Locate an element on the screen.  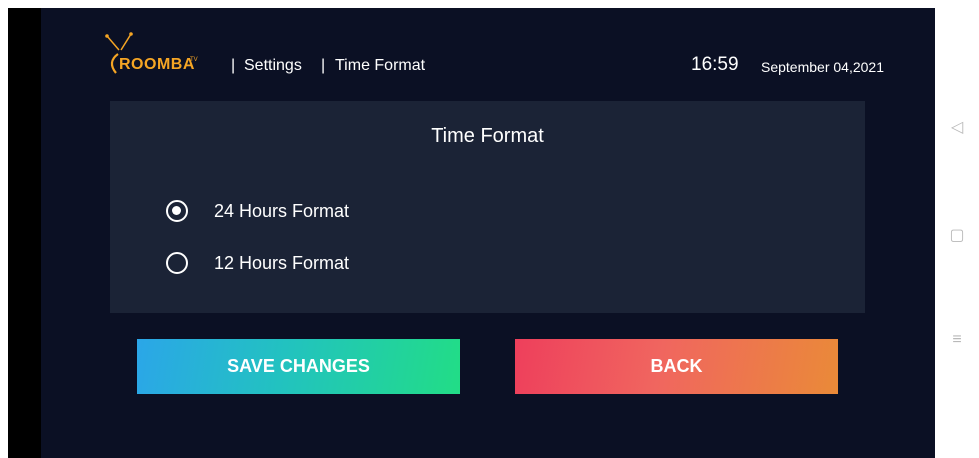
option-label: 24 Hours Format is located at coordinates (282, 210).